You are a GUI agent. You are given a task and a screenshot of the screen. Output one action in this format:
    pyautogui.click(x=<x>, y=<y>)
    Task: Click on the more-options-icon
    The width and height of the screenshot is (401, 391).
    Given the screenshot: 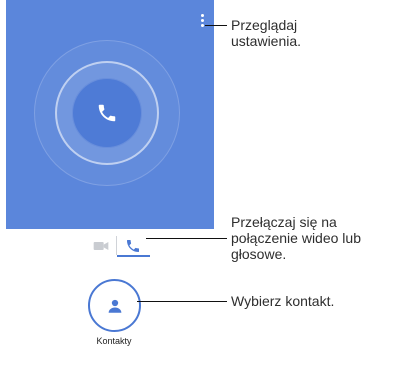 What is the action you would take?
    pyautogui.click(x=203, y=24)
    